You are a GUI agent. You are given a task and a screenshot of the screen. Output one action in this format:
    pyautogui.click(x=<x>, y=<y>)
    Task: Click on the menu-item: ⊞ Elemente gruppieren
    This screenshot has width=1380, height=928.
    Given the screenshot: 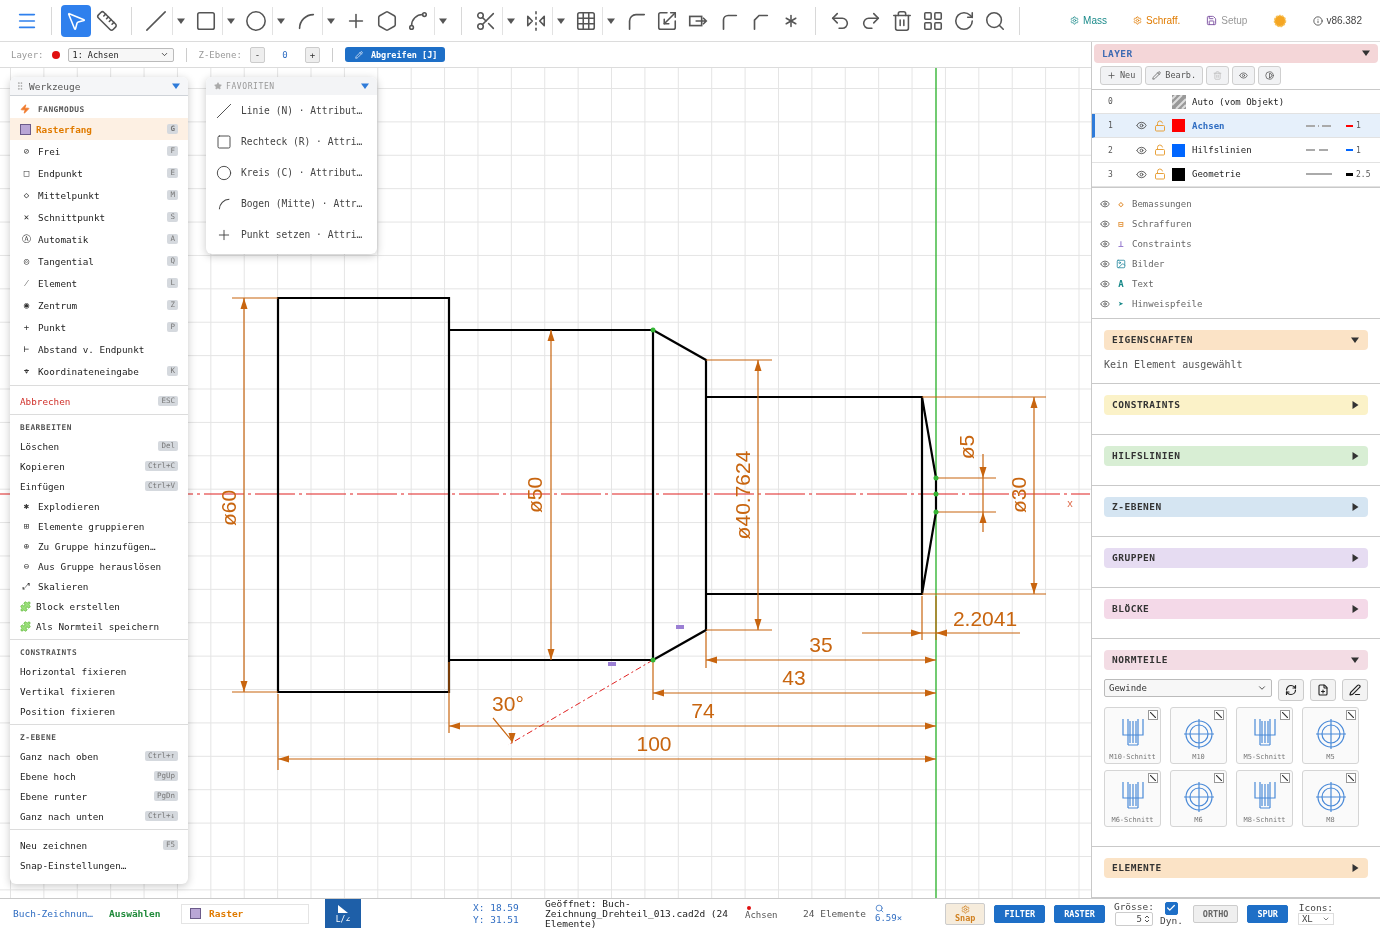 What is the action you would take?
    pyautogui.click(x=99, y=526)
    